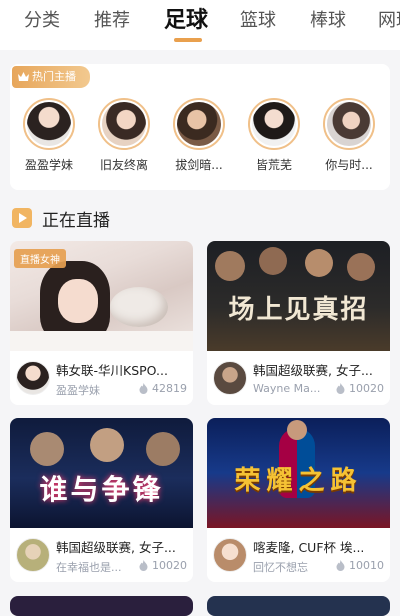 This screenshot has width=400, height=616. I want to click on tab-baseball: 棒球, so click(328, 21).